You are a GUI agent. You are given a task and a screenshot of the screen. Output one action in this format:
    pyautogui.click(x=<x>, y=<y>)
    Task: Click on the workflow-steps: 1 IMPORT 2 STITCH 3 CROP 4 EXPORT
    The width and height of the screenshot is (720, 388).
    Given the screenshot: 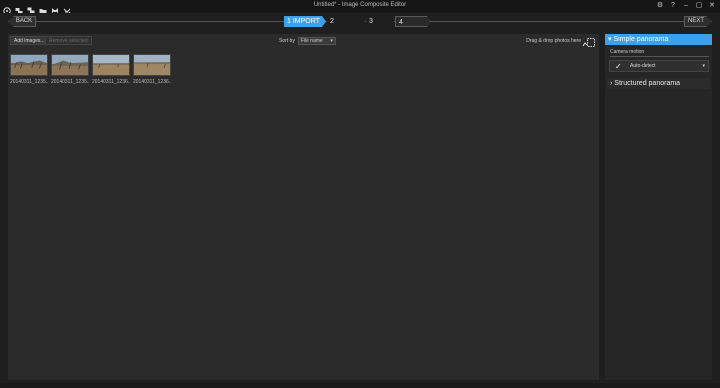 What is the action you would take?
    pyautogui.click(x=358, y=21)
    